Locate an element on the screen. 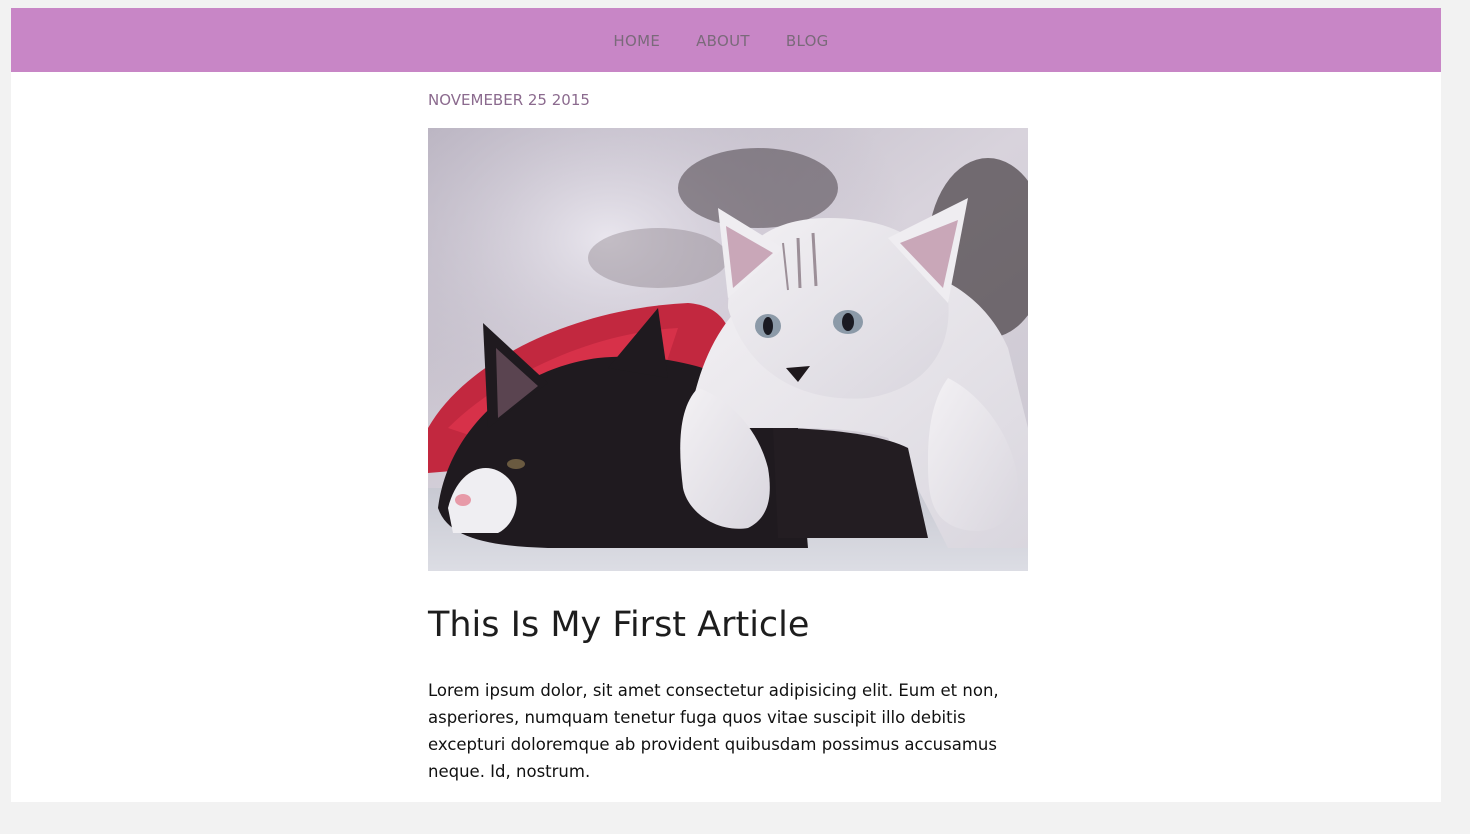  nav-link-about: ABOUT is located at coordinates (723, 41).